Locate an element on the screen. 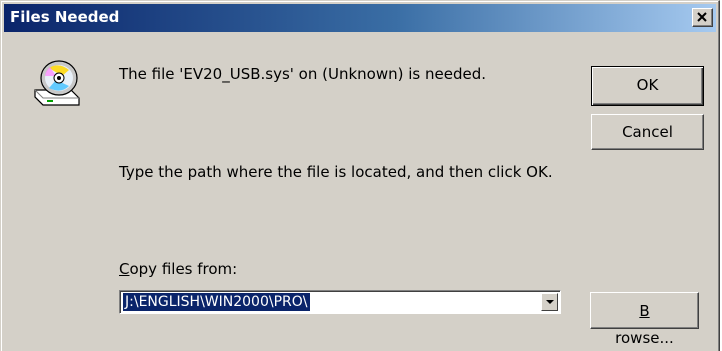 The width and height of the screenshot is (722, 351). close-button is located at coordinates (702, 17).